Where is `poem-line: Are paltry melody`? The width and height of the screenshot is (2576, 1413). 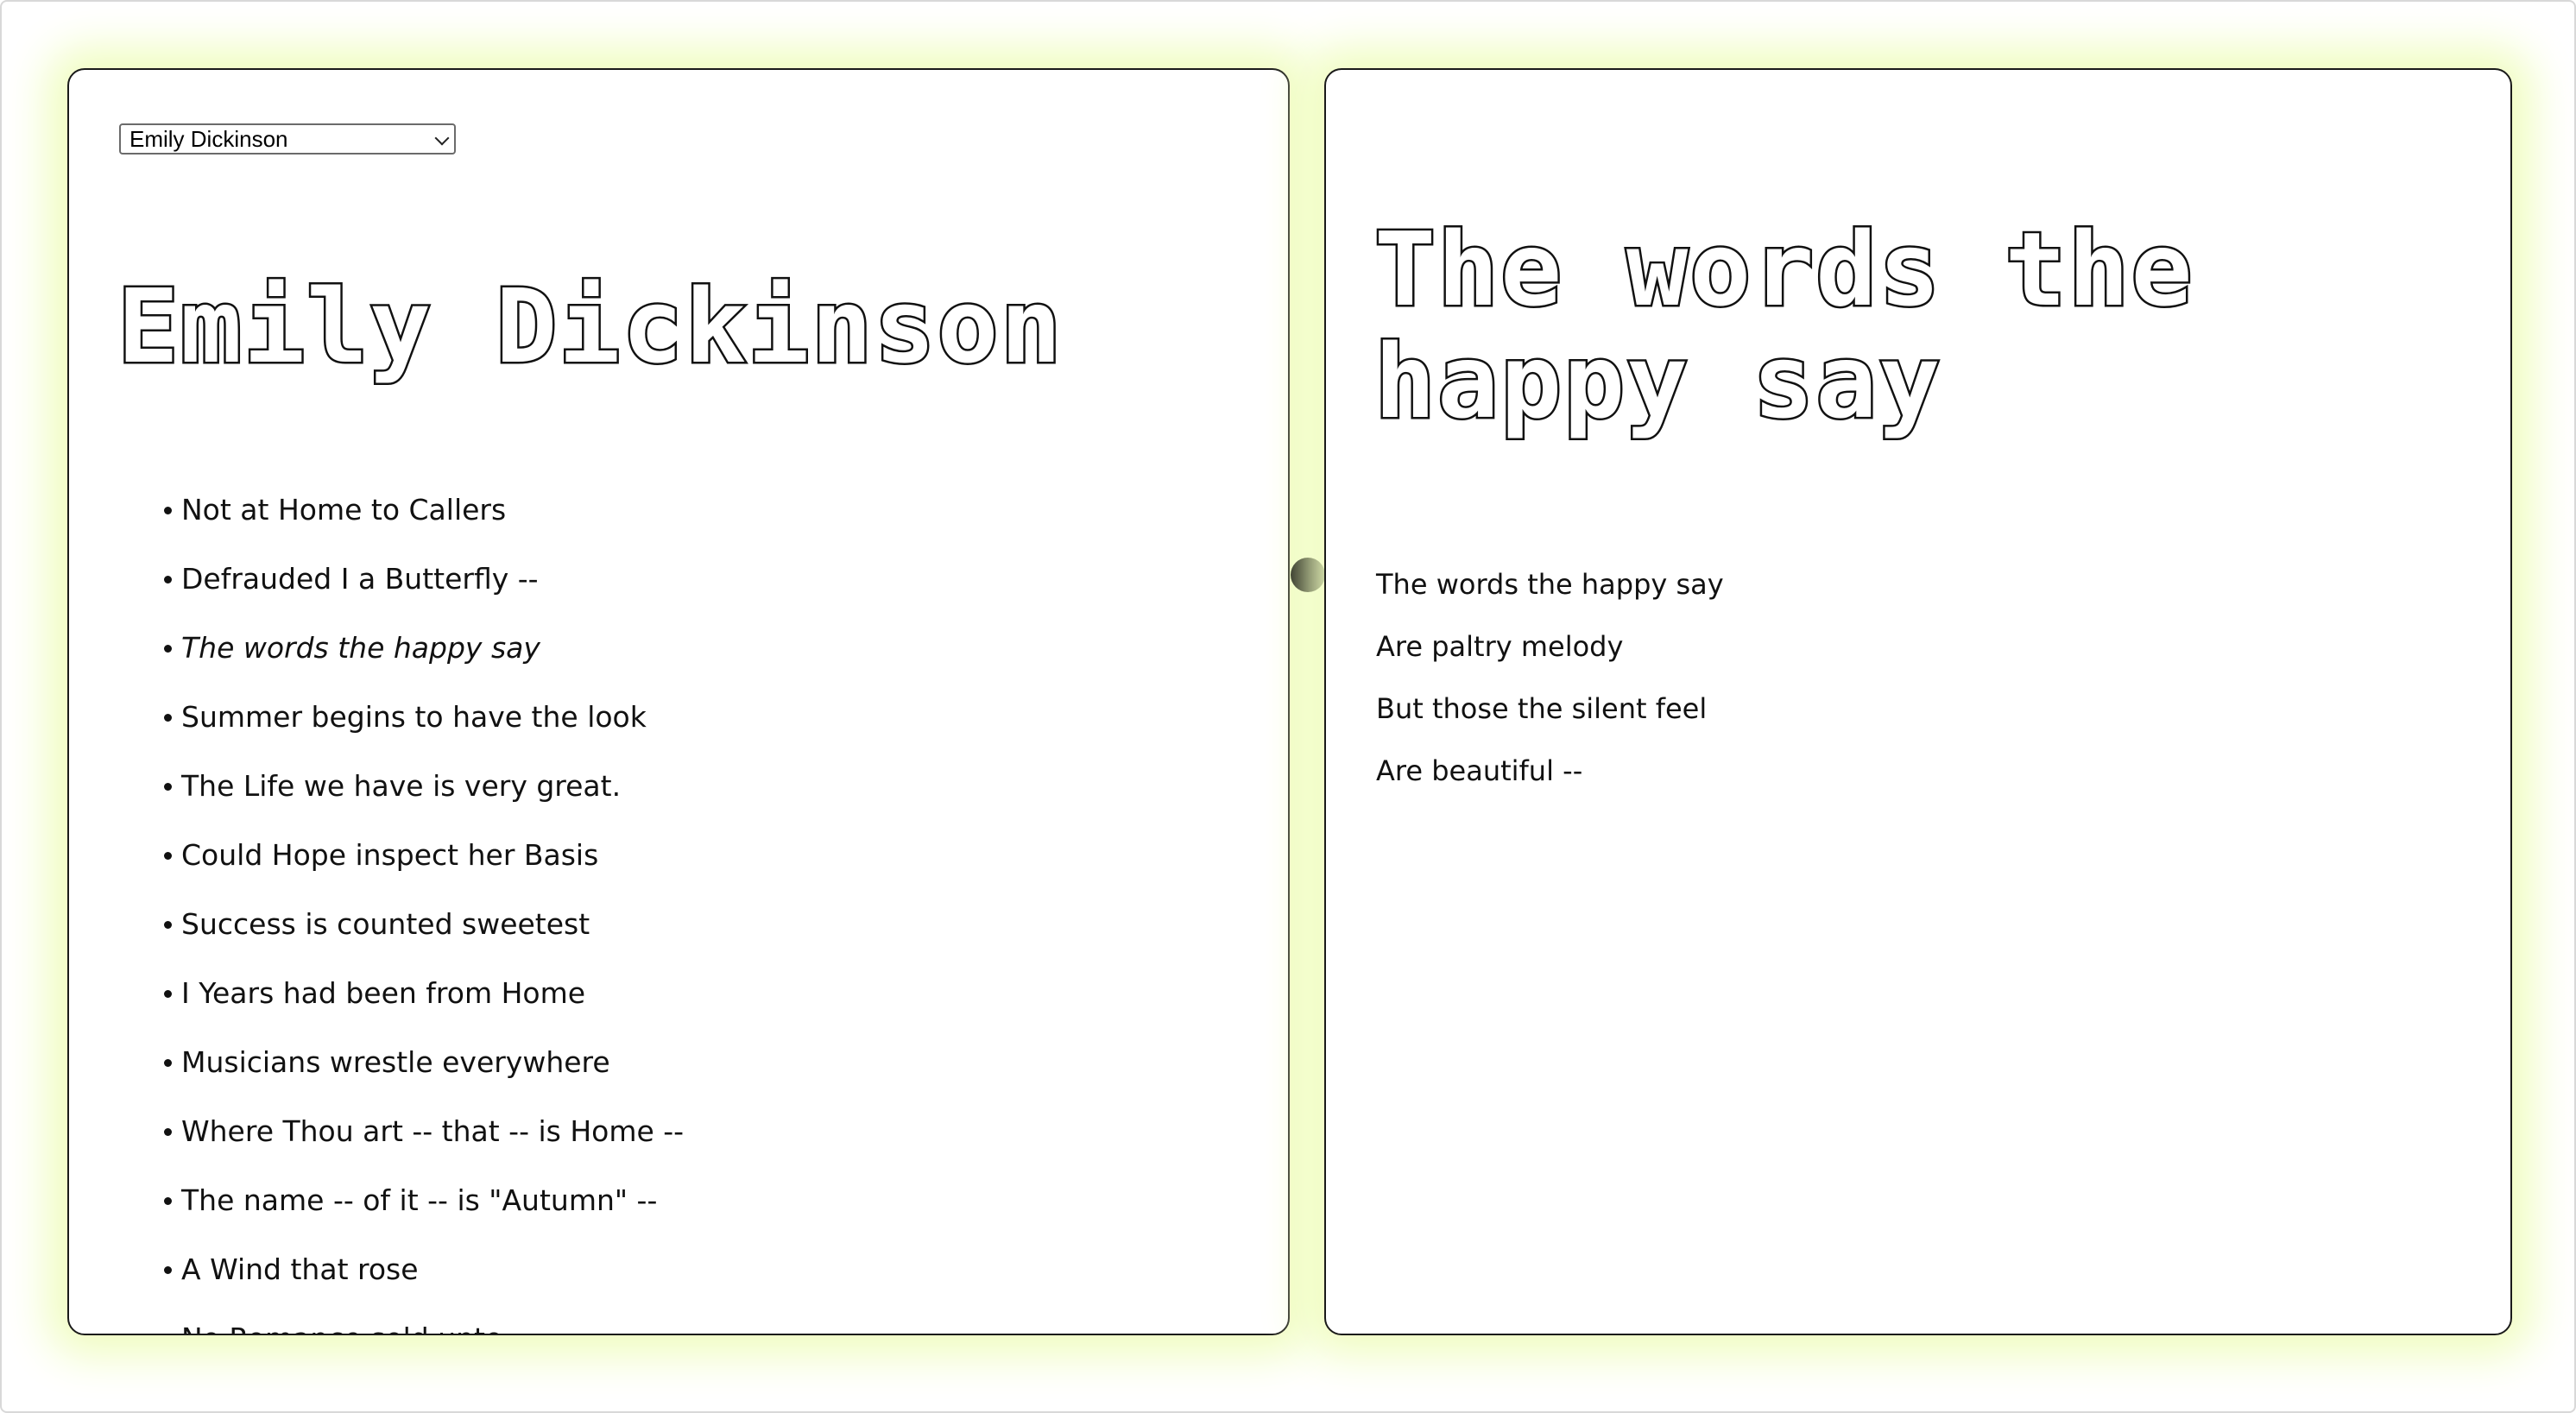
poem-line: Are paltry melody is located at coordinates (1500, 646).